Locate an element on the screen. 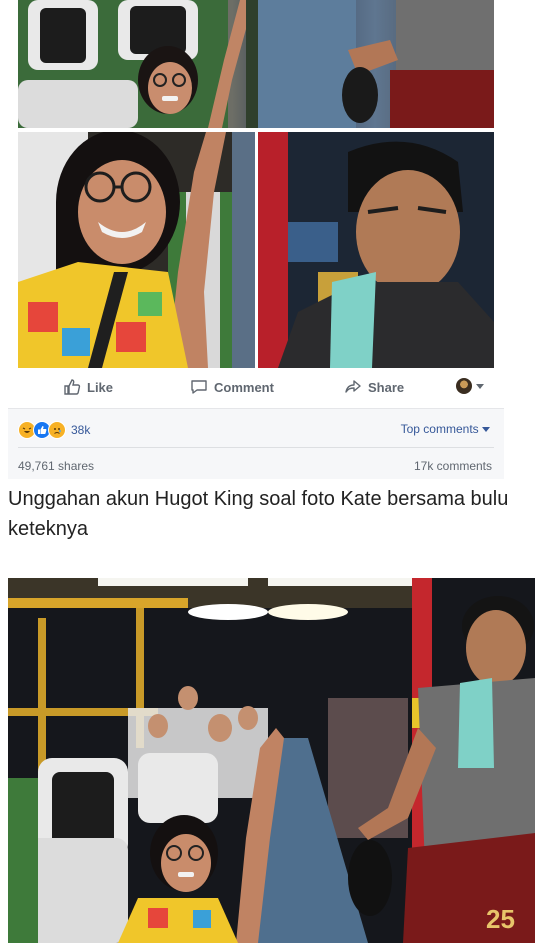  top-comments-label: Top comments is located at coordinates (439, 429).